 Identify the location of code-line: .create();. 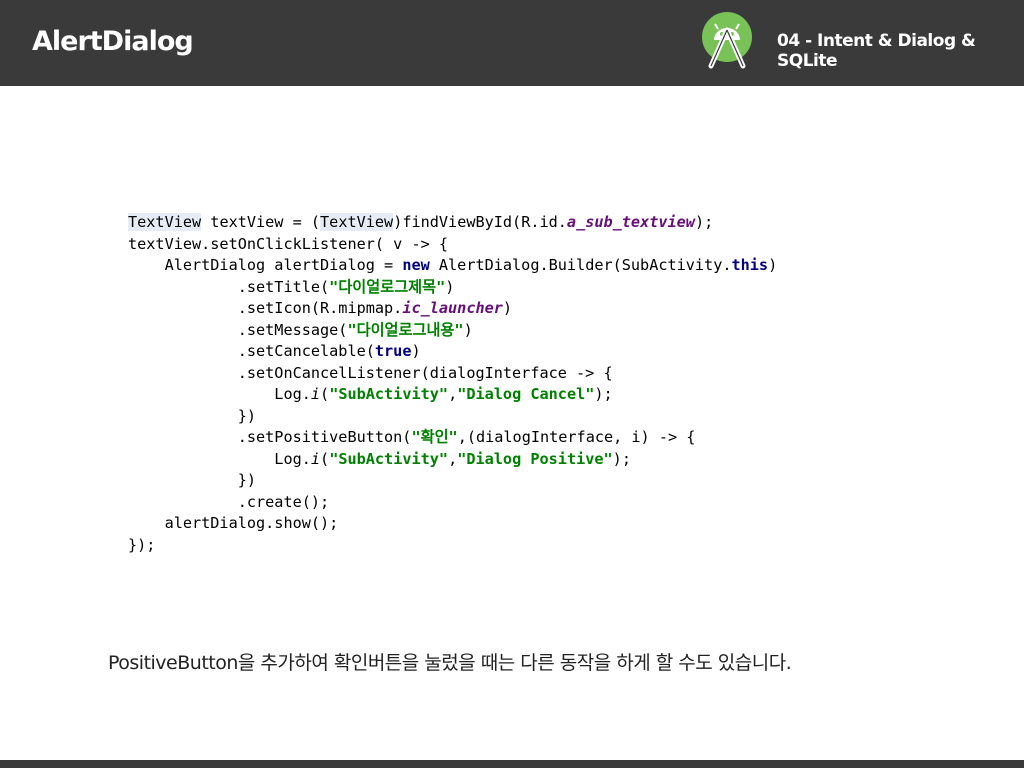
(452, 503).